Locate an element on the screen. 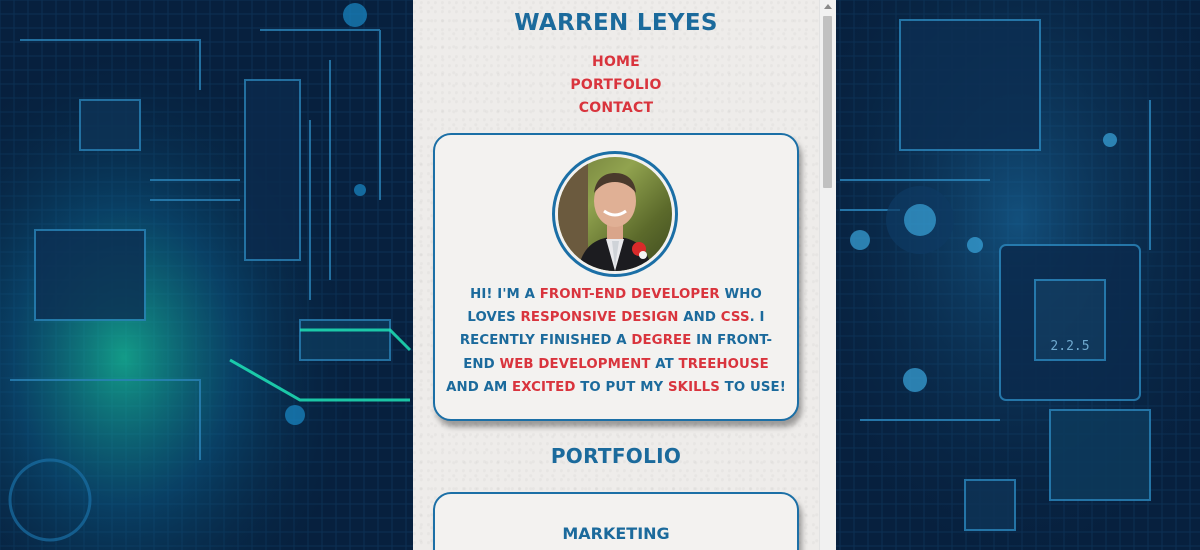 The height and width of the screenshot is (550, 1200). profile-portrait is located at coordinates (605, 214).